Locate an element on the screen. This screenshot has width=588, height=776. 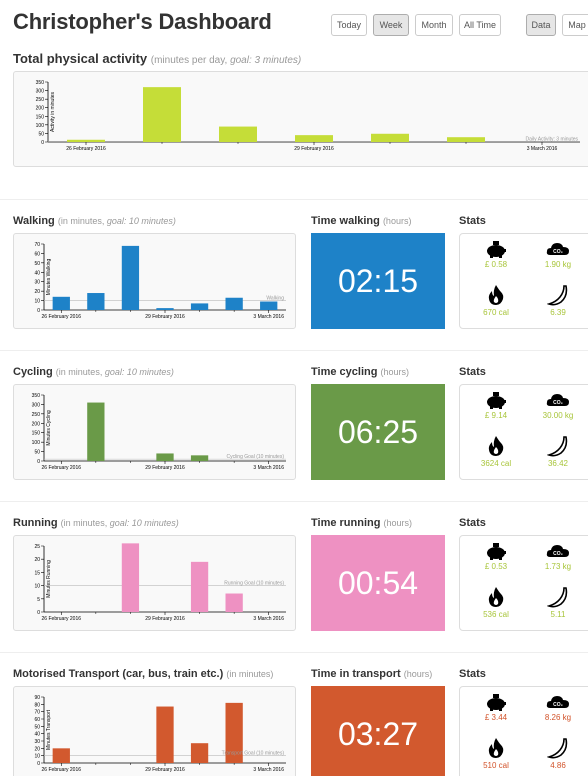
all-time-button: All Time is located at coordinates (480, 25).